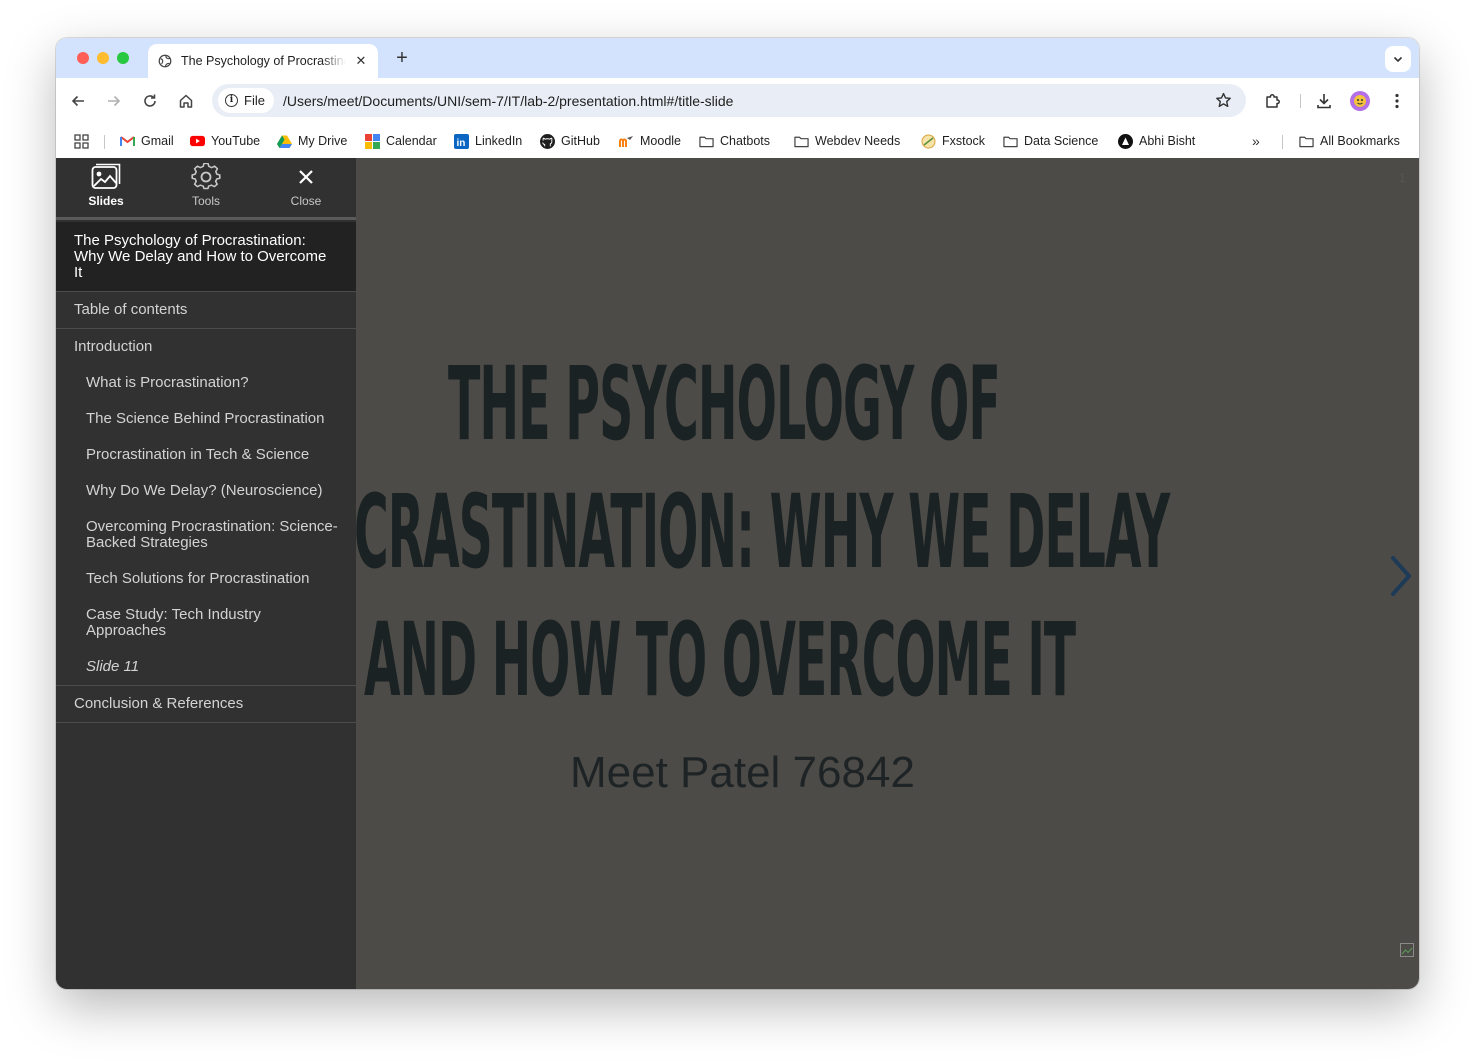 The image size is (1475, 1064). Describe the element at coordinates (570, 141) in the screenshot. I see `bookmark-github: GitHub` at that location.